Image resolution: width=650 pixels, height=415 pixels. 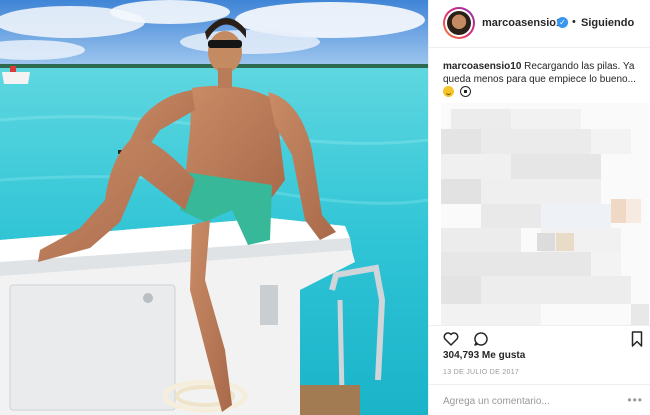 I want to click on following-button: Siguiendo, so click(x=607, y=23).